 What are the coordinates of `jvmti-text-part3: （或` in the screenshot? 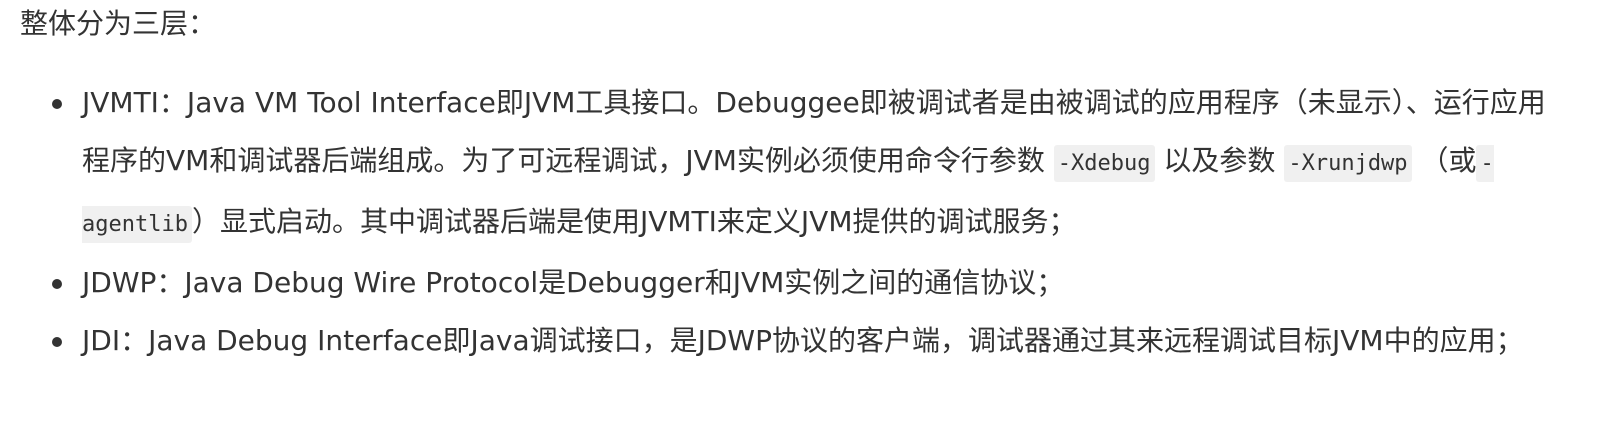 It's located at (1448, 160).